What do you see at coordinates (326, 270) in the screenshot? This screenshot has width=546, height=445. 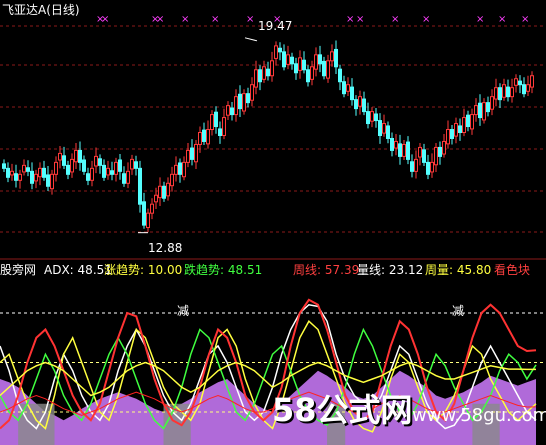 I see `week-line-readout: 周线: 57.39` at bounding box center [326, 270].